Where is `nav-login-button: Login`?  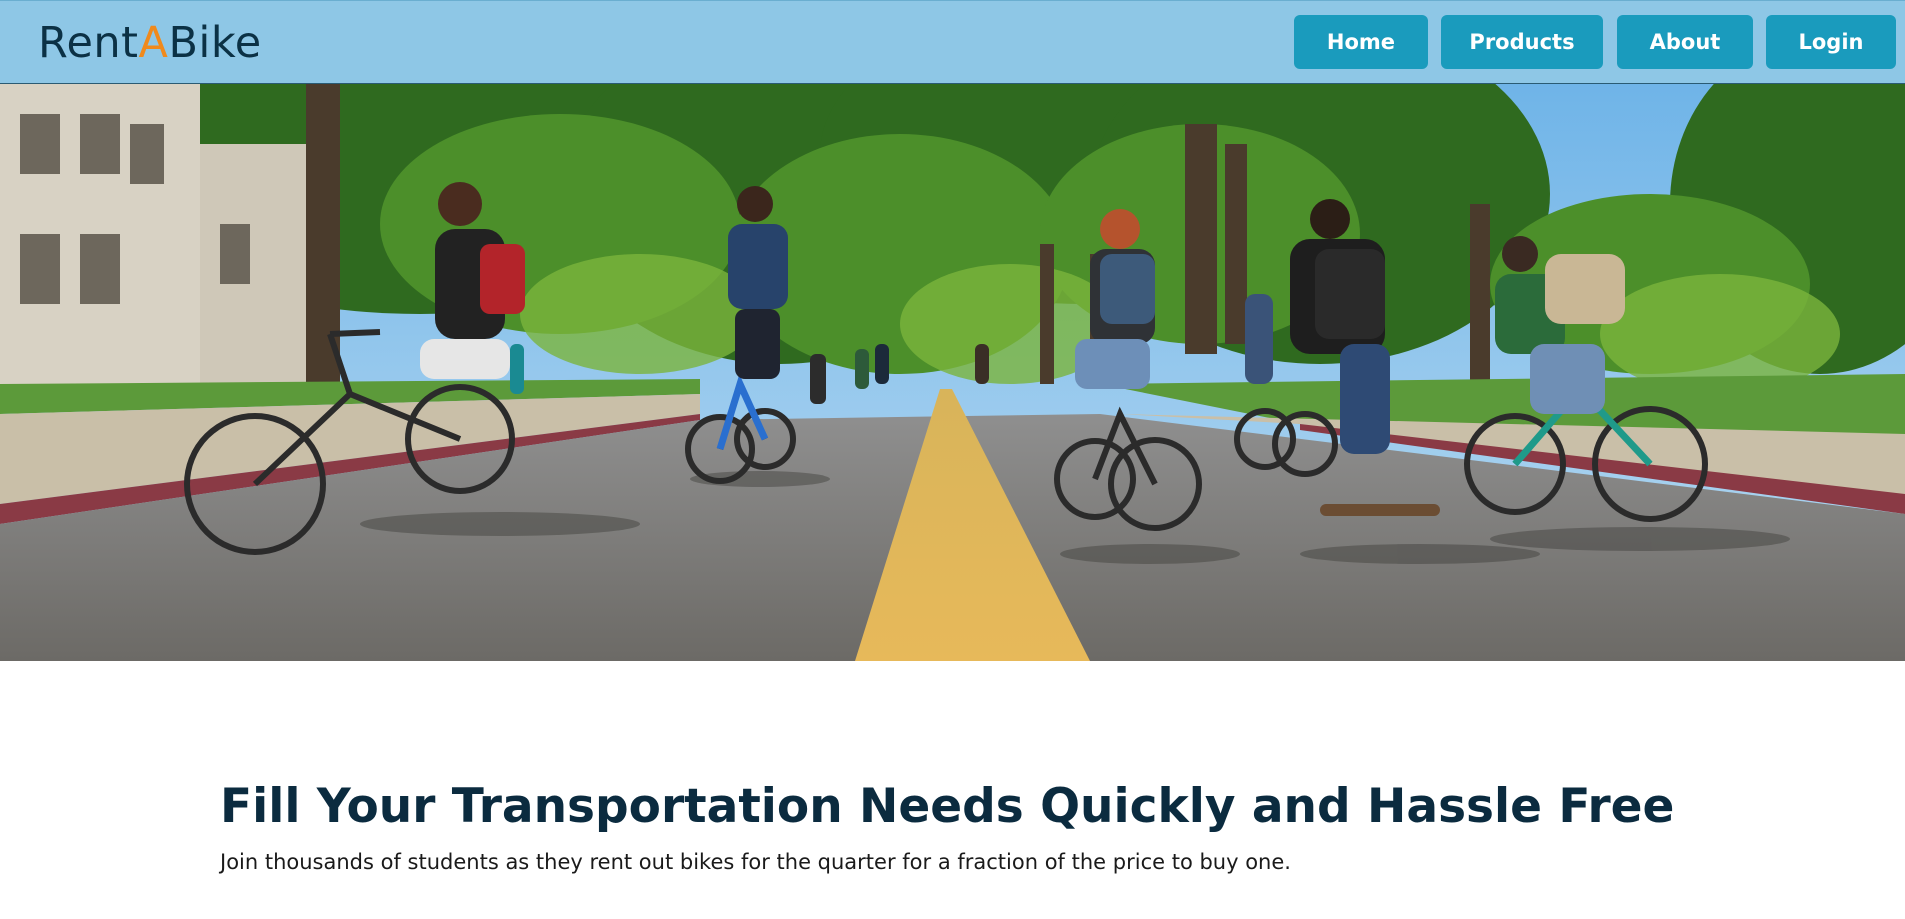
nav-login-button: Login is located at coordinates (1831, 42).